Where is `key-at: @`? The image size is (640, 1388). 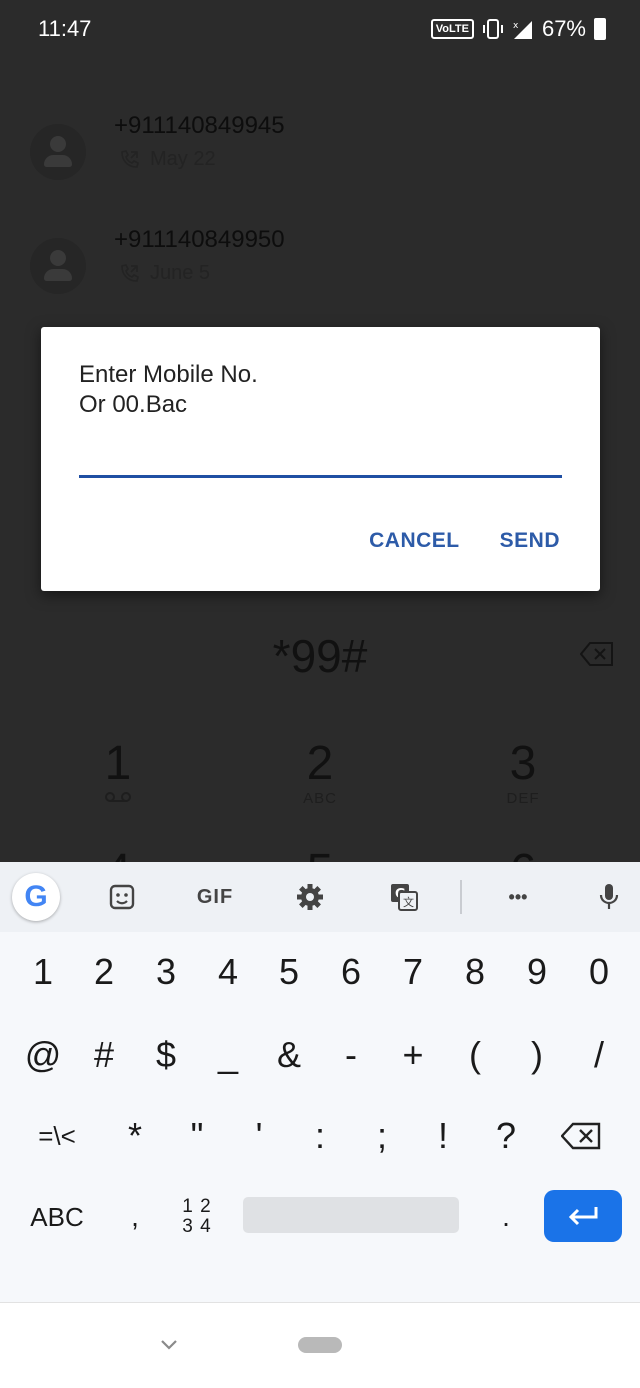
key-at: @ is located at coordinates (43, 1055).